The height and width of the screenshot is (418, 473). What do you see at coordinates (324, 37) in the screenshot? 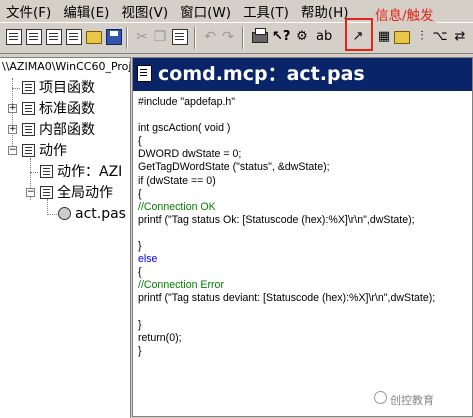
I see `language-icon: ab` at bounding box center [324, 37].